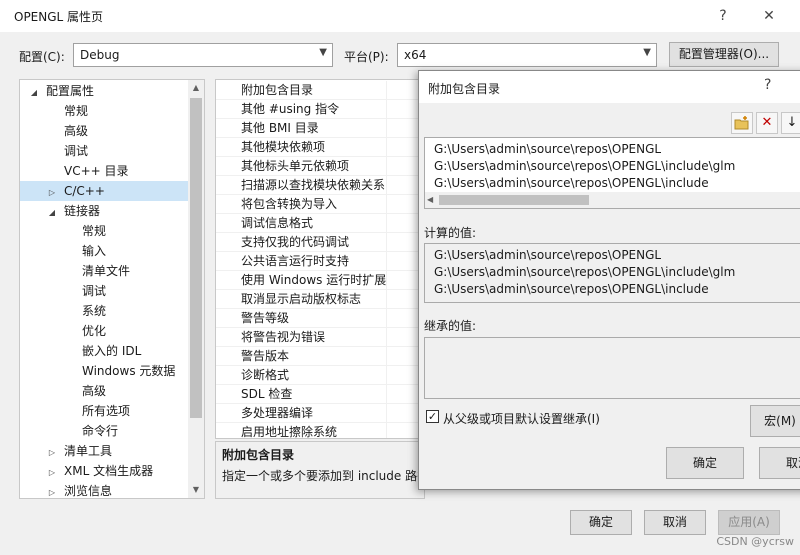 The height and width of the screenshot is (555, 800). Describe the element at coordinates (203, 55) in the screenshot. I see `config-select: Debug ▼` at that location.